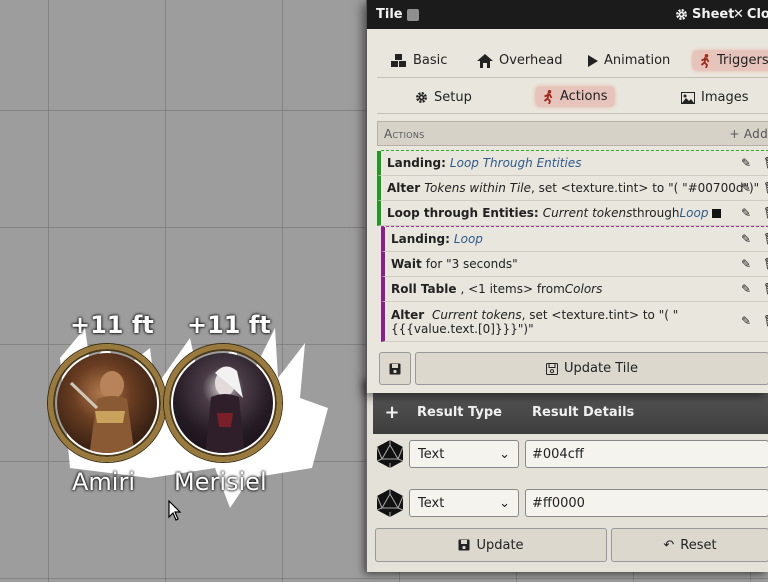 This screenshot has width=768, height=582. I want to click on token-merisiel, so click(223, 403).